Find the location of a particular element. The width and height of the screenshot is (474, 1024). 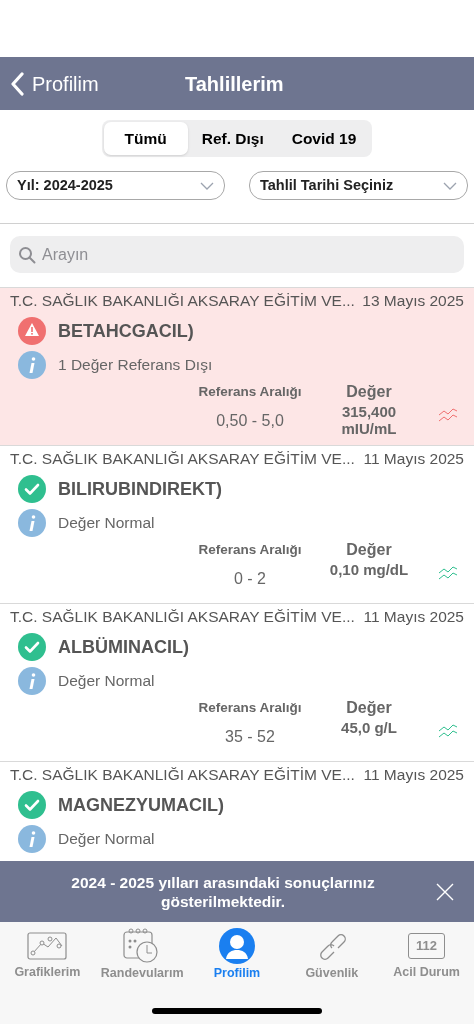

reference-range: 35 - 52 is located at coordinates (250, 737).